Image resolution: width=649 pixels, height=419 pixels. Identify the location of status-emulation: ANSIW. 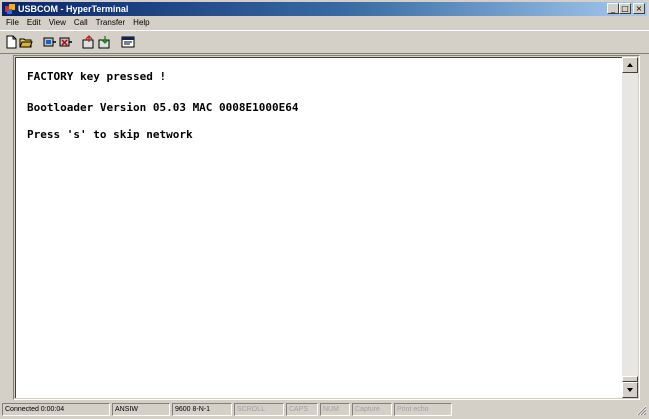
(141, 409).